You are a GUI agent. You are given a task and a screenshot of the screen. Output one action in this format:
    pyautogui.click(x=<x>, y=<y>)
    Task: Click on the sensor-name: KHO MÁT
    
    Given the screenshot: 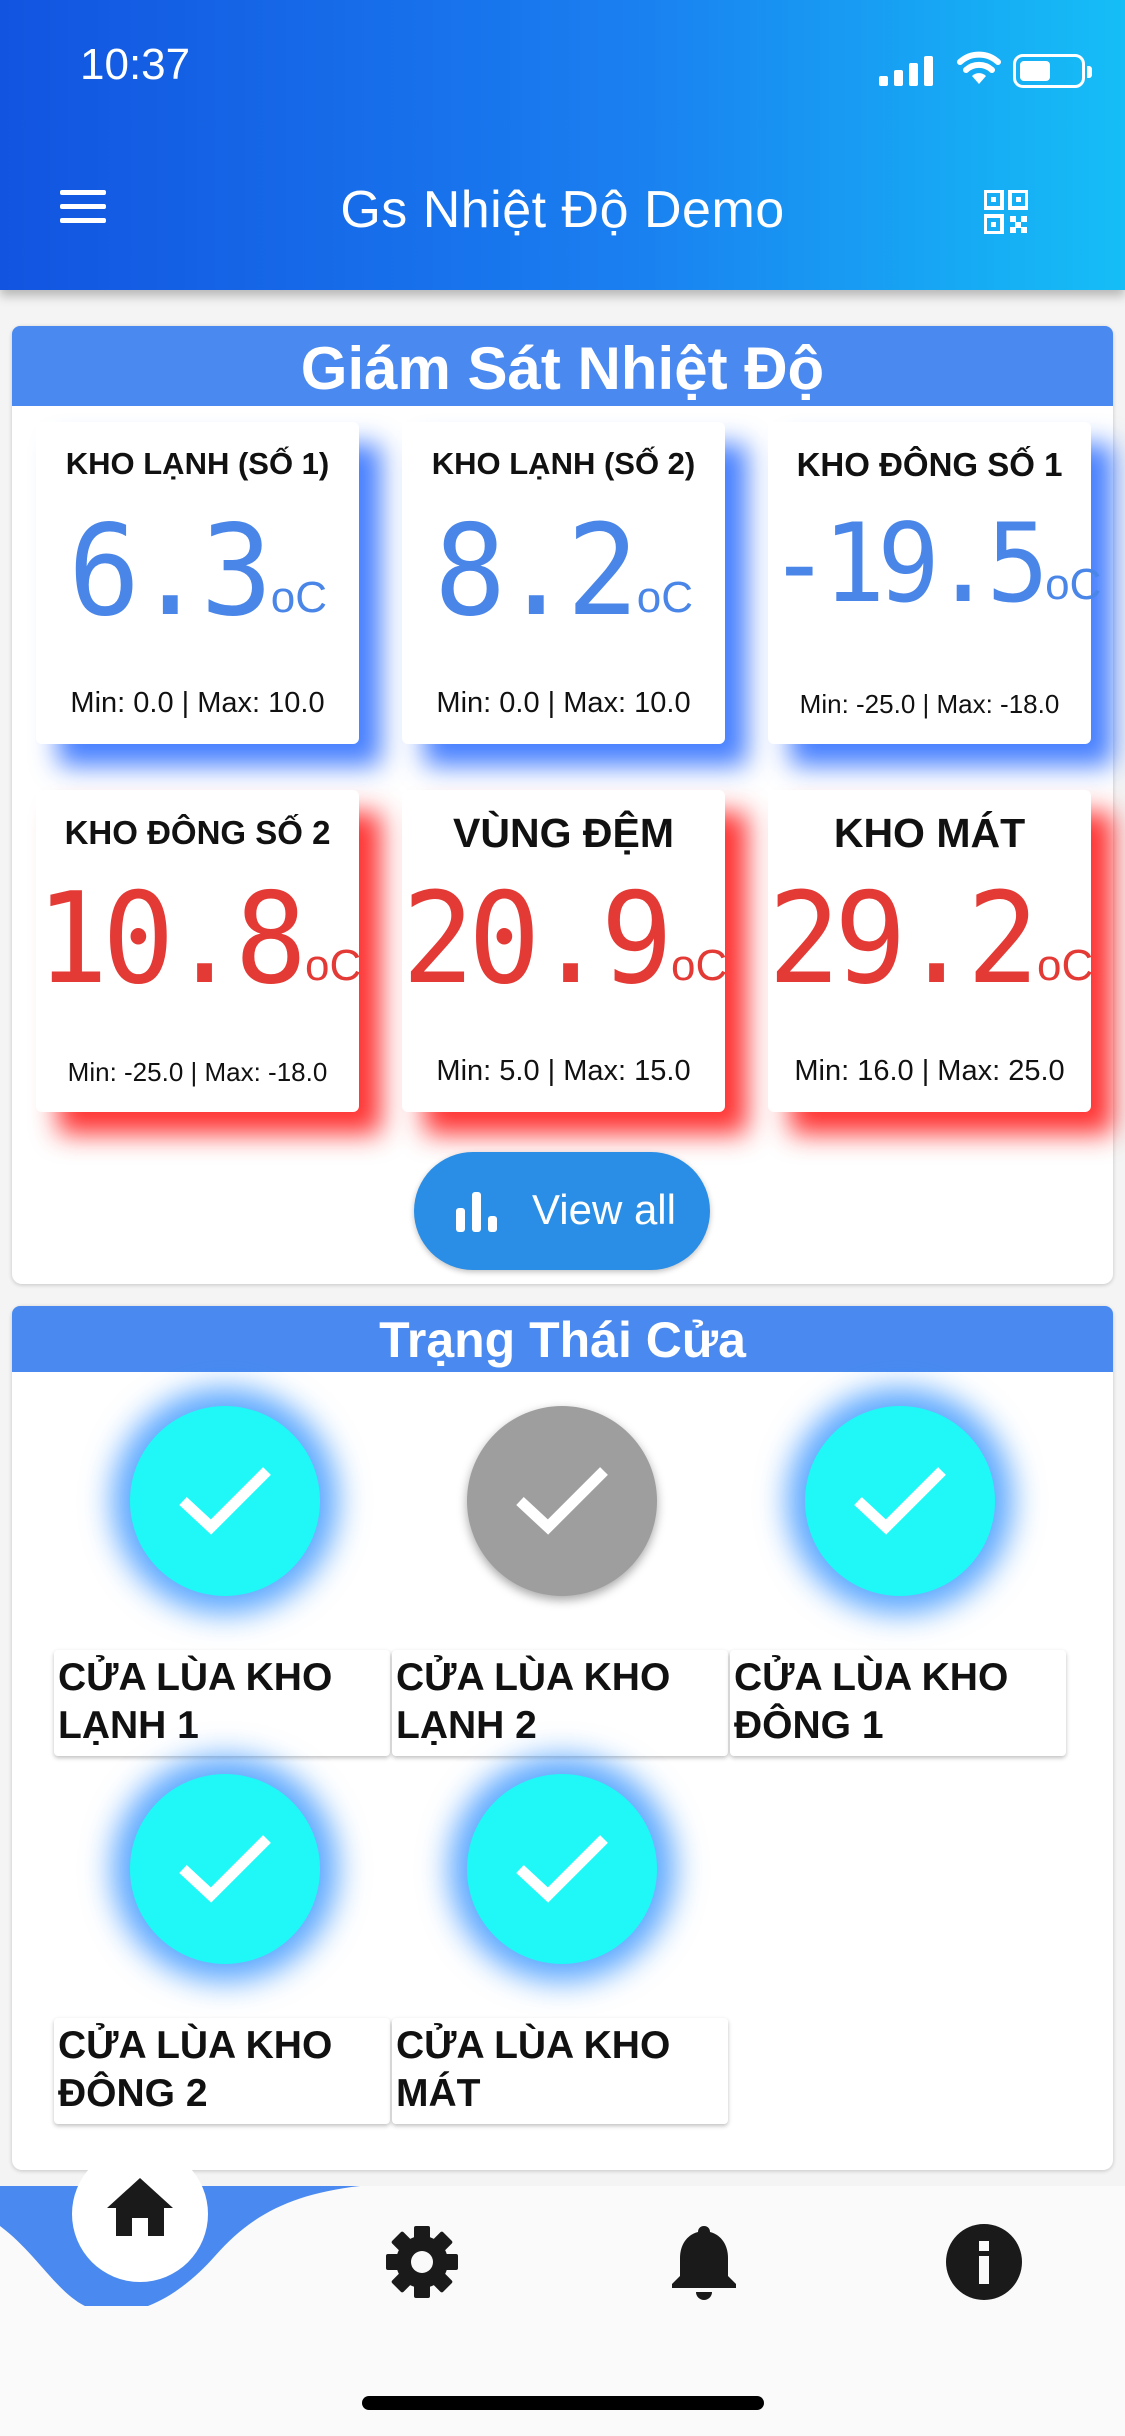 What is the action you would take?
    pyautogui.click(x=929, y=833)
    